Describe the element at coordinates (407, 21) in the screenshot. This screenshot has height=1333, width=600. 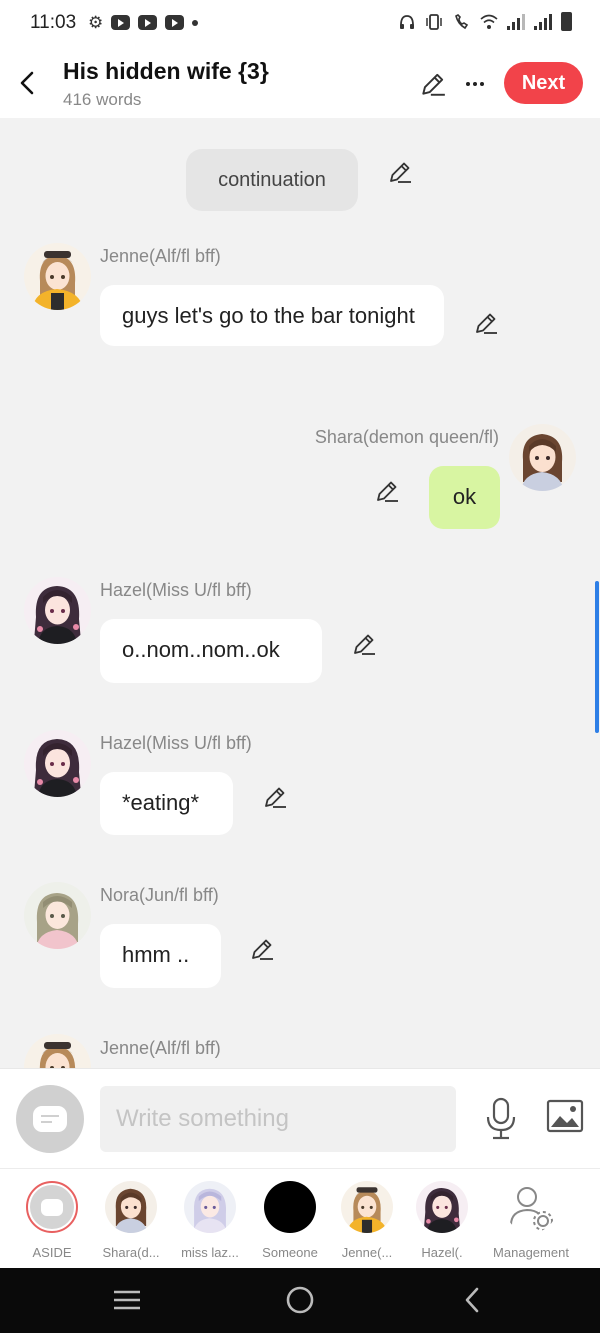
I see `headphones-icon` at that location.